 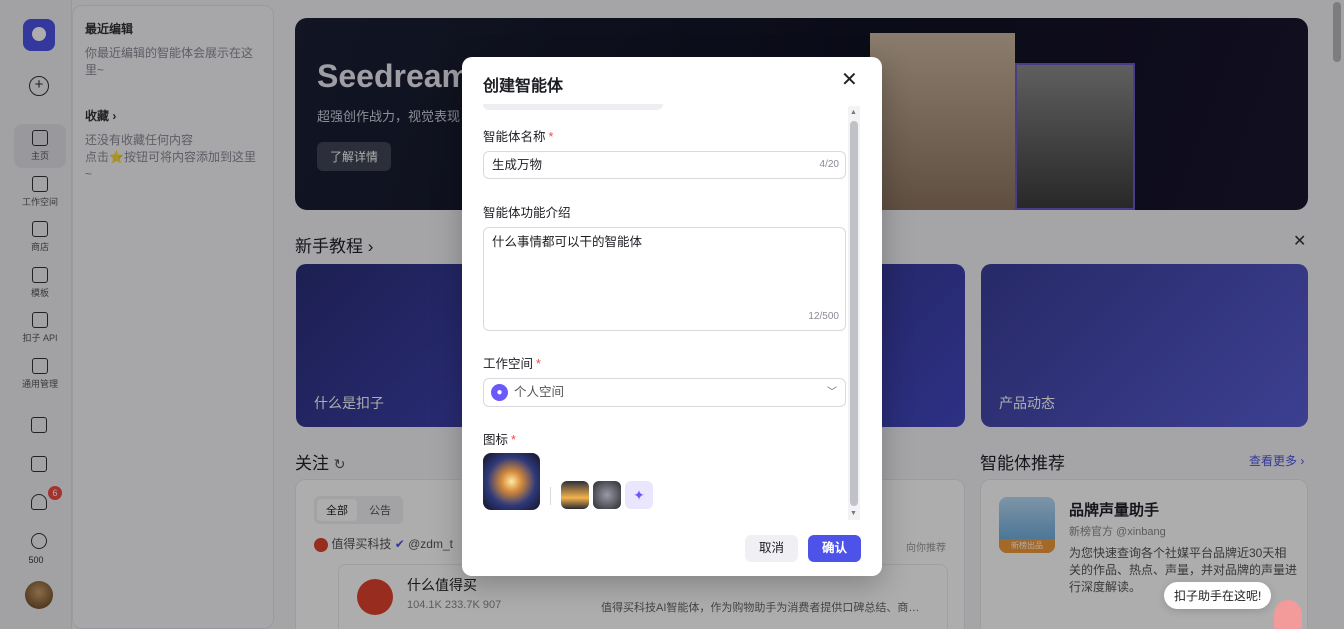 I want to click on user-icon: ●, so click(x=499, y=392).